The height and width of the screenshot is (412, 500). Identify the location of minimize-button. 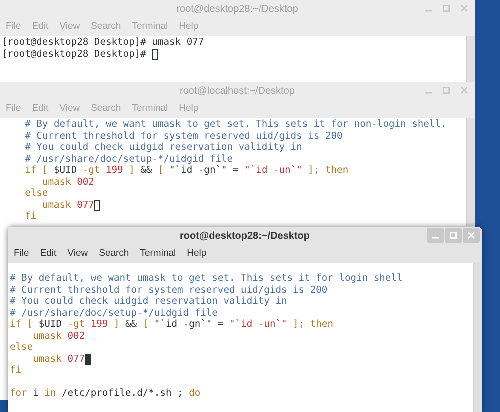
(435, 235).